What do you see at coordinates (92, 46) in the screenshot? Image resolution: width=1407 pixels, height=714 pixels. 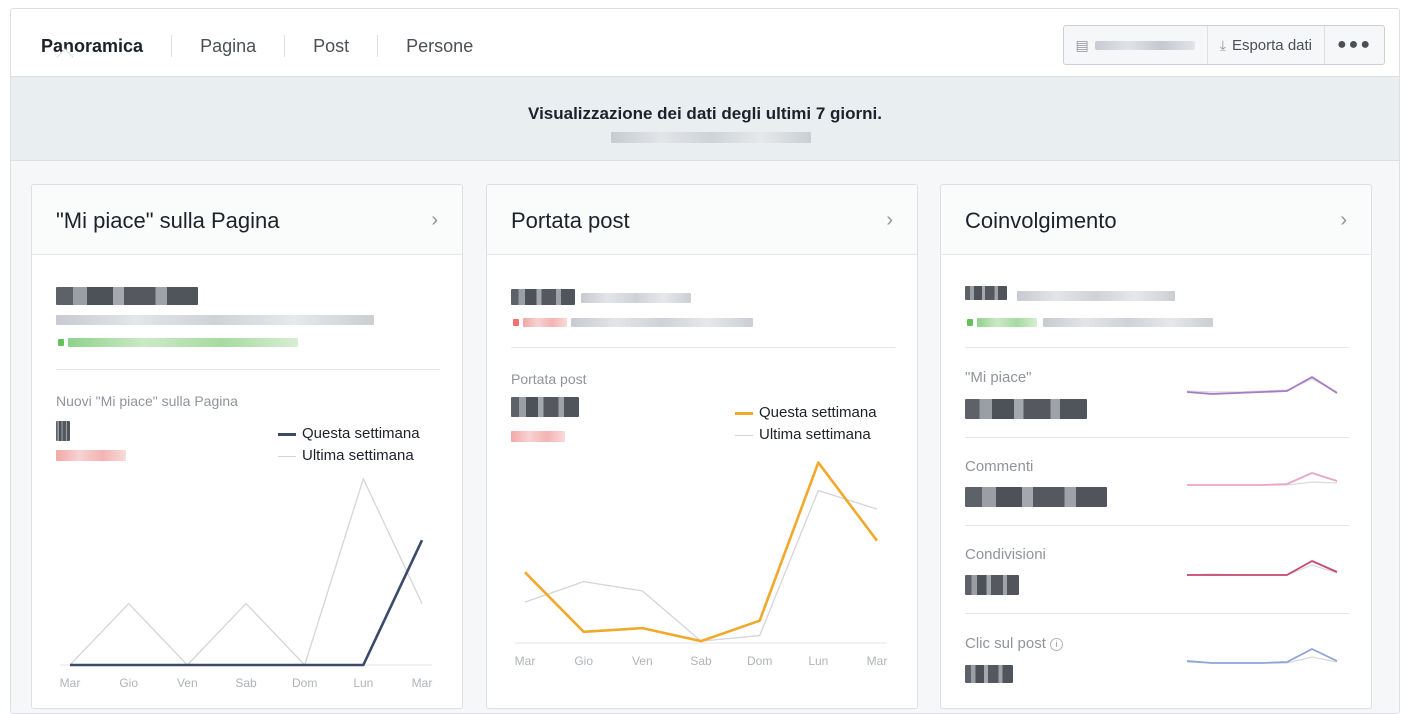 I see `tab-panoramica: Panoramica` at bounding box center [92, 46].